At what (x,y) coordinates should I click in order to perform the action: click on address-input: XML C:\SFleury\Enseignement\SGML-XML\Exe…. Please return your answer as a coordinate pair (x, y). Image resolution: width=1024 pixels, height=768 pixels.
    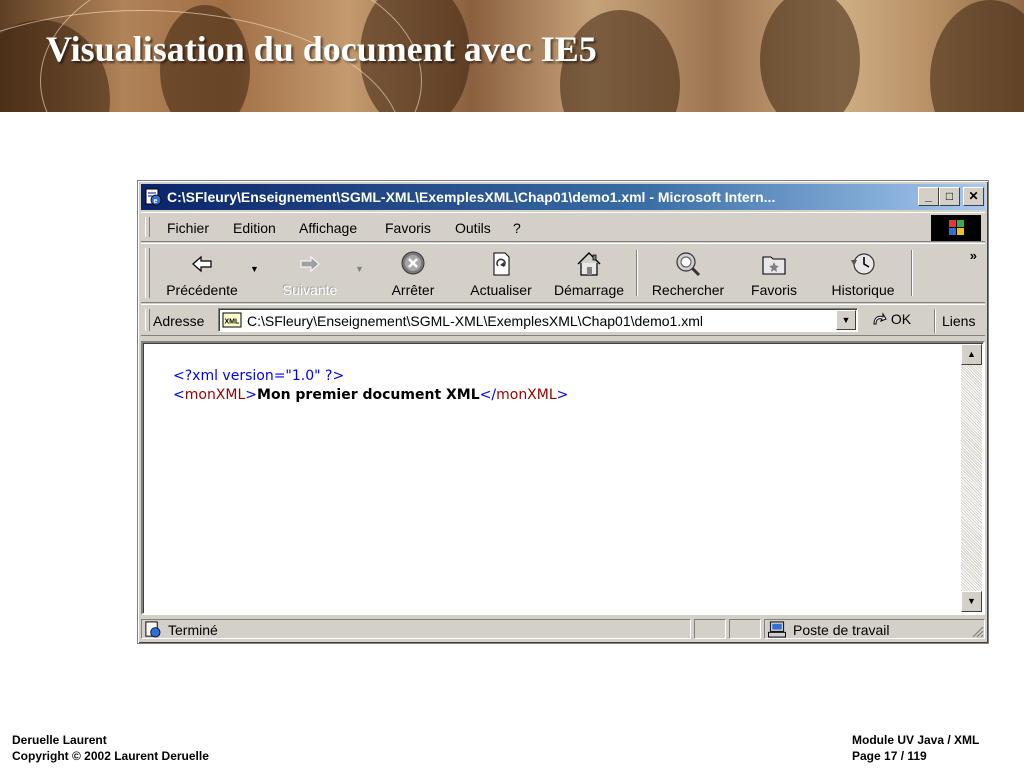
    Looking at the image, I should click on (538, 320).